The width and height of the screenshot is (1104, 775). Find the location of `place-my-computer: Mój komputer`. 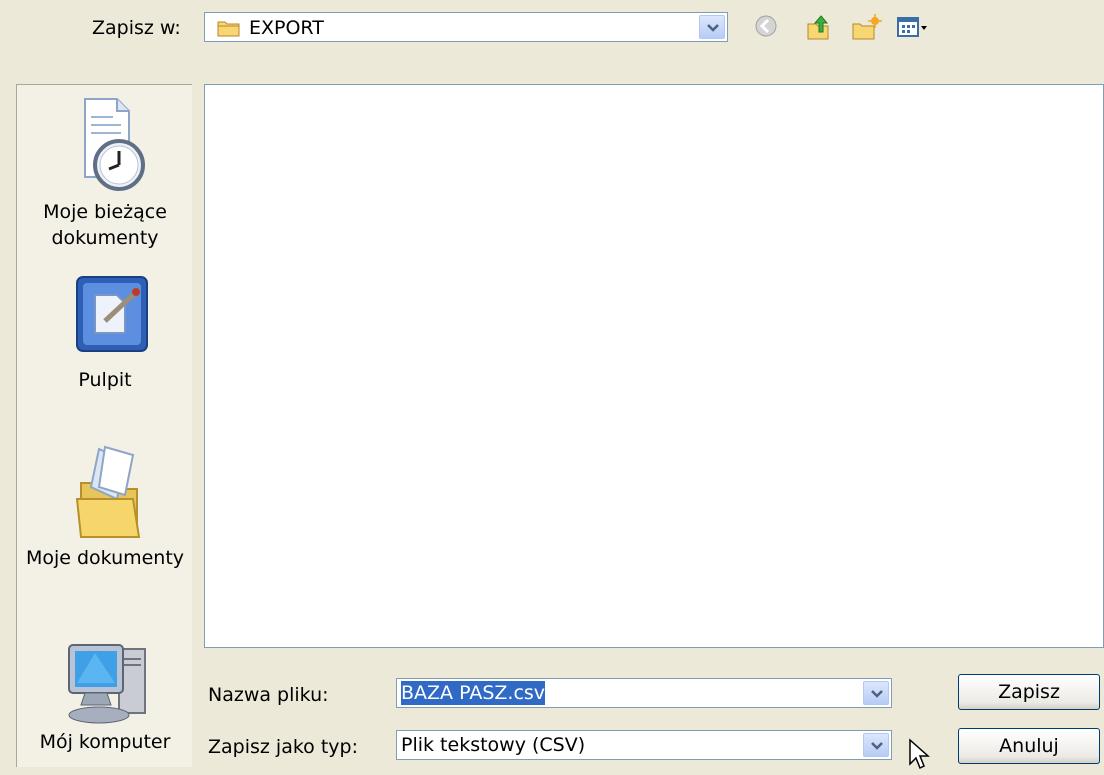

place-my-computer: Mój komputer is located at coordinates (105, 694).